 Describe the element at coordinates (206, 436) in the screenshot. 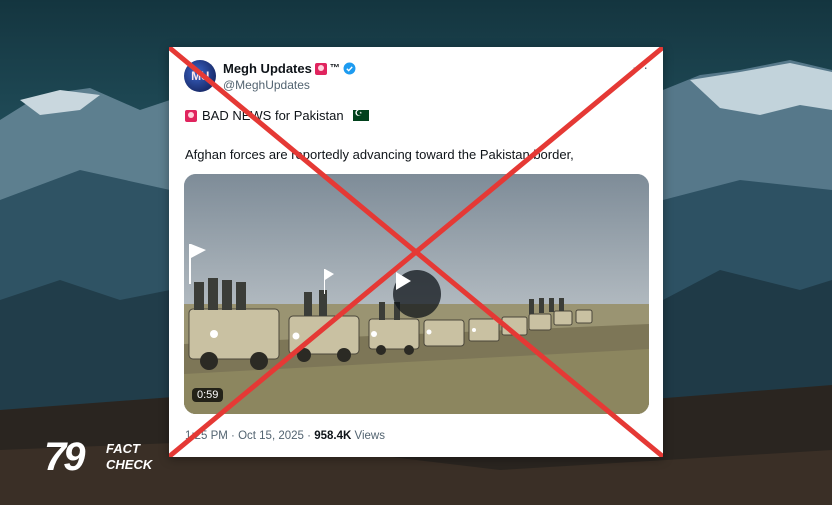

I see `tweet-time: 1:25 PM` at that location.